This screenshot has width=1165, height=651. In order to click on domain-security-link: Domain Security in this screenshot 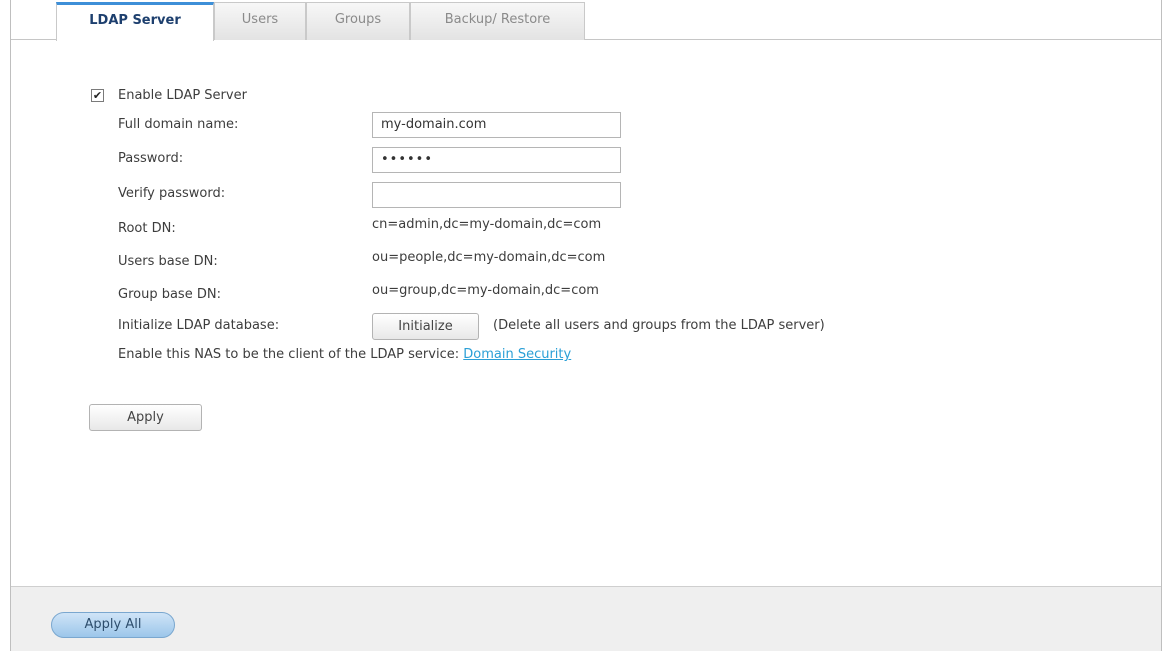, I will do `click(517, 354)`.